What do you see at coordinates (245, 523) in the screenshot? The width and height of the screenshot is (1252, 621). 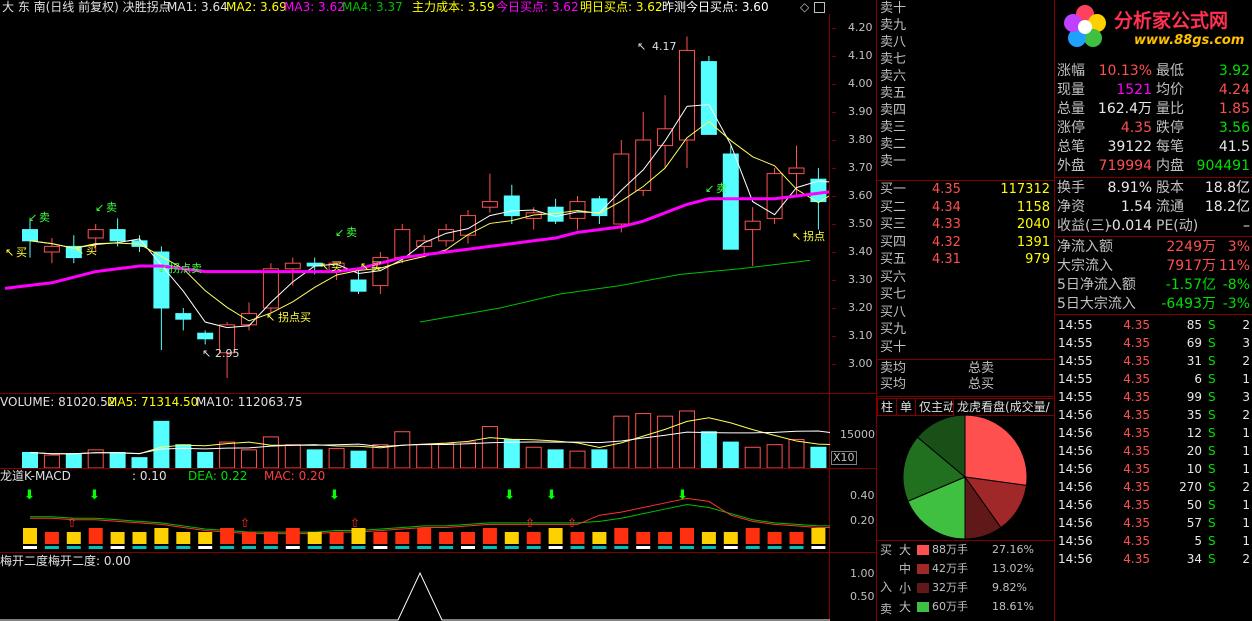 I see `up-arrow-icon: ⇧` at bounding box center [245, 523].